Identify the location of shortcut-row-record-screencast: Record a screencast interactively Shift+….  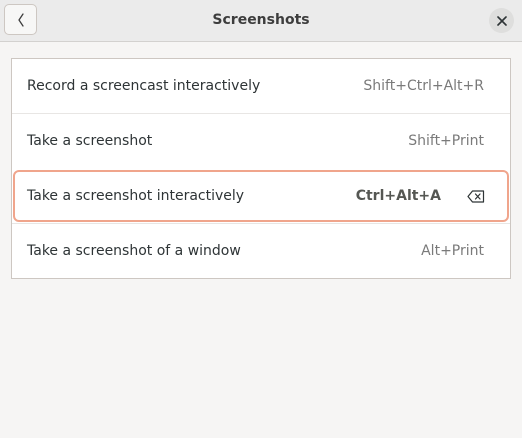
(261, 86).